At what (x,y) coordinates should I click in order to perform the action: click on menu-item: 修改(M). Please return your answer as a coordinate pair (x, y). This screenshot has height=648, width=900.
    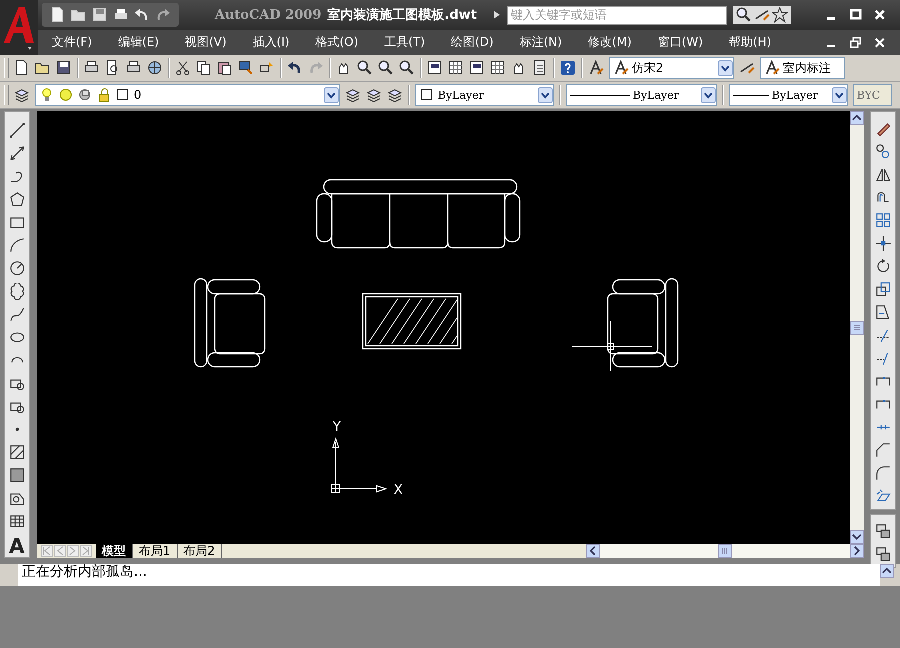
    Looking at the image, I should click on (616, 42).